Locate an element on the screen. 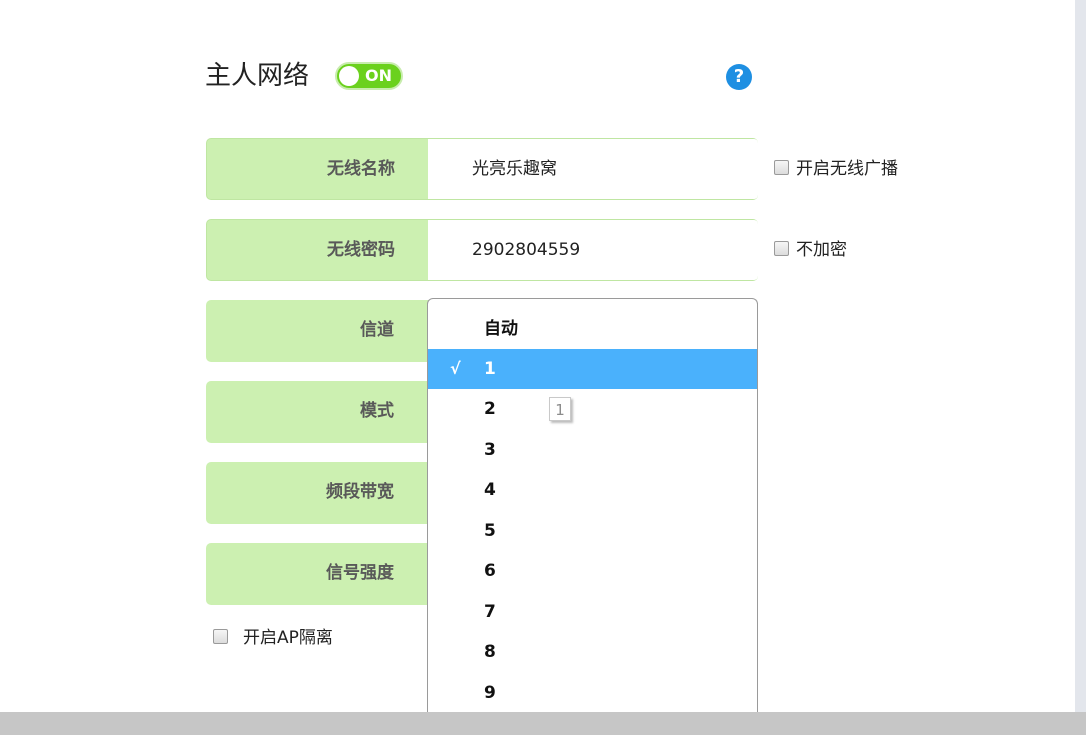  ap-isolation-checkbox is located at coordinates (220, 636).